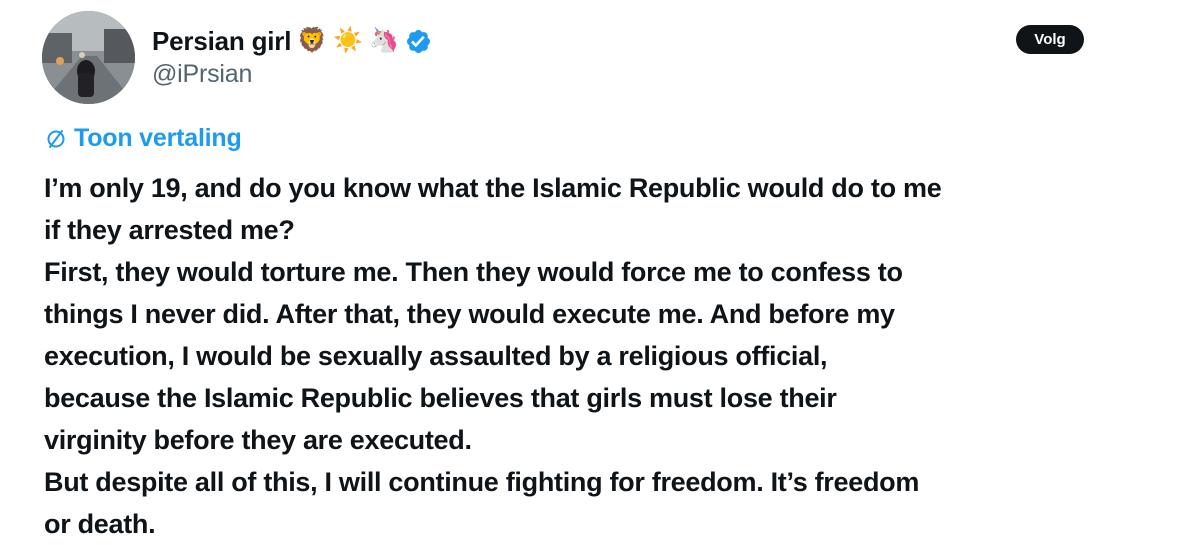  I want to click on sun-emoji-icon: ☀️, so click(348, 40).